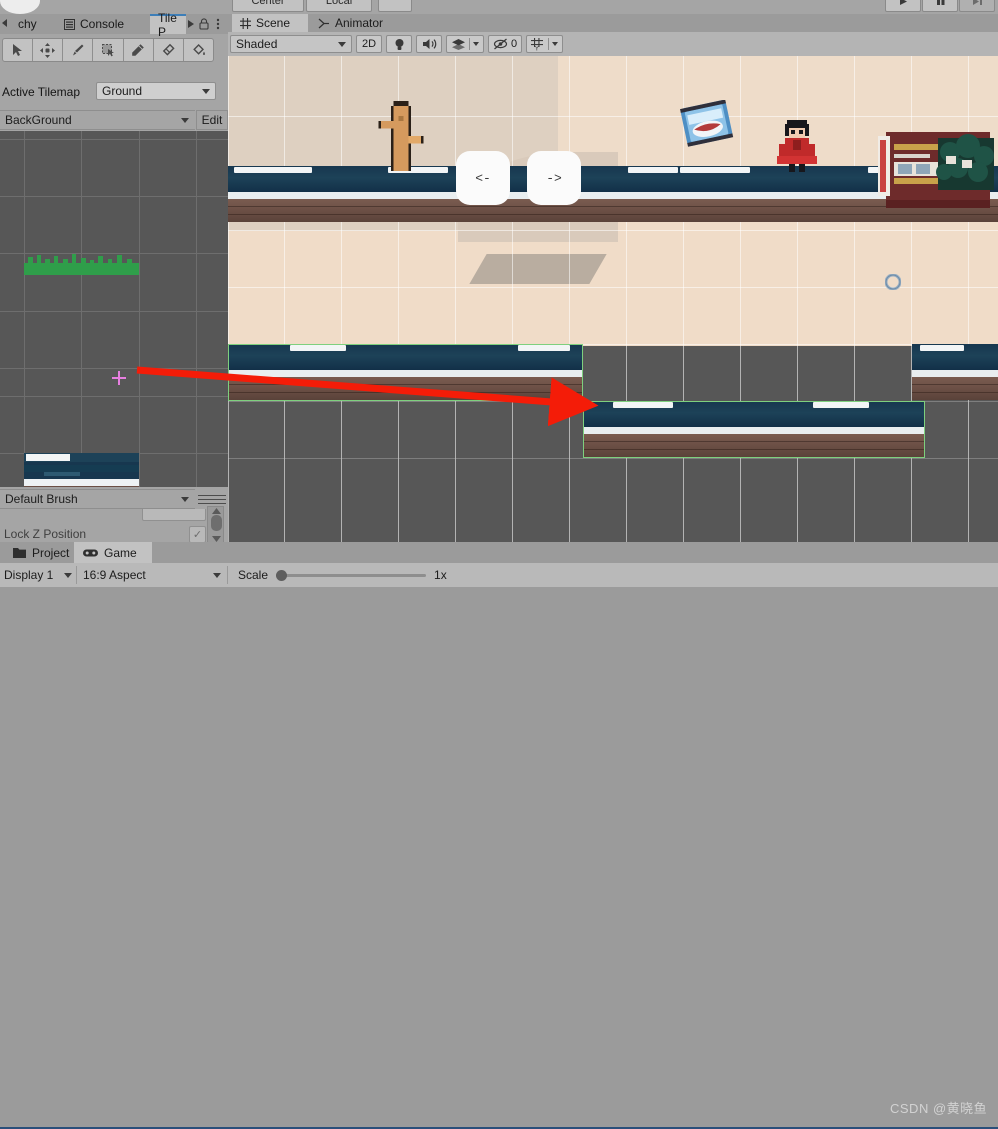 The image size is (998, 1129). I want to click on scene-overlay-right-button: ->, so click(554, 178).